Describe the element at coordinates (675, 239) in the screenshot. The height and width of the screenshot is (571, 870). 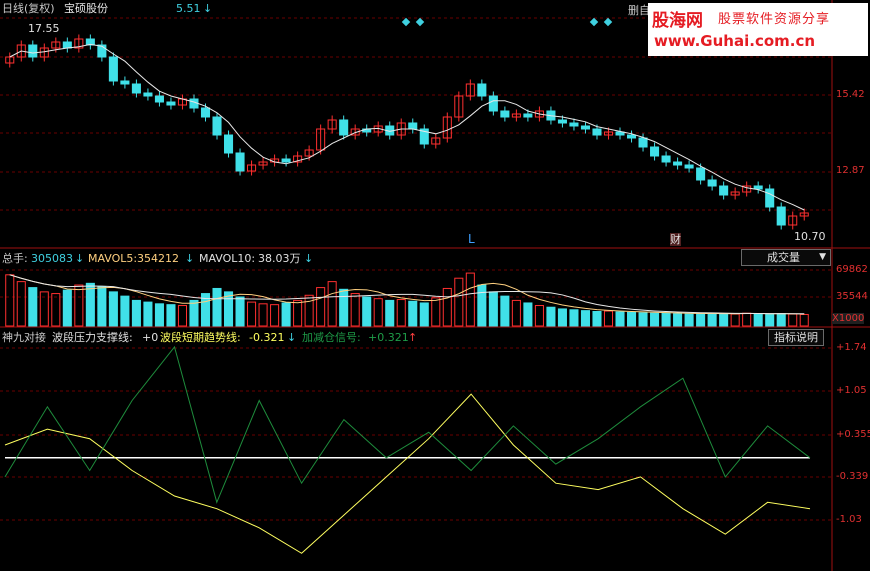
I see `cai-marker: 财` at that location.